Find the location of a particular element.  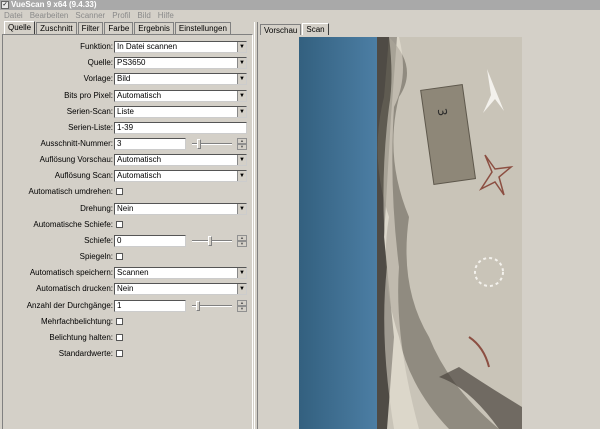

drehung-label: Drehung: is located at coordinates (96, 208).